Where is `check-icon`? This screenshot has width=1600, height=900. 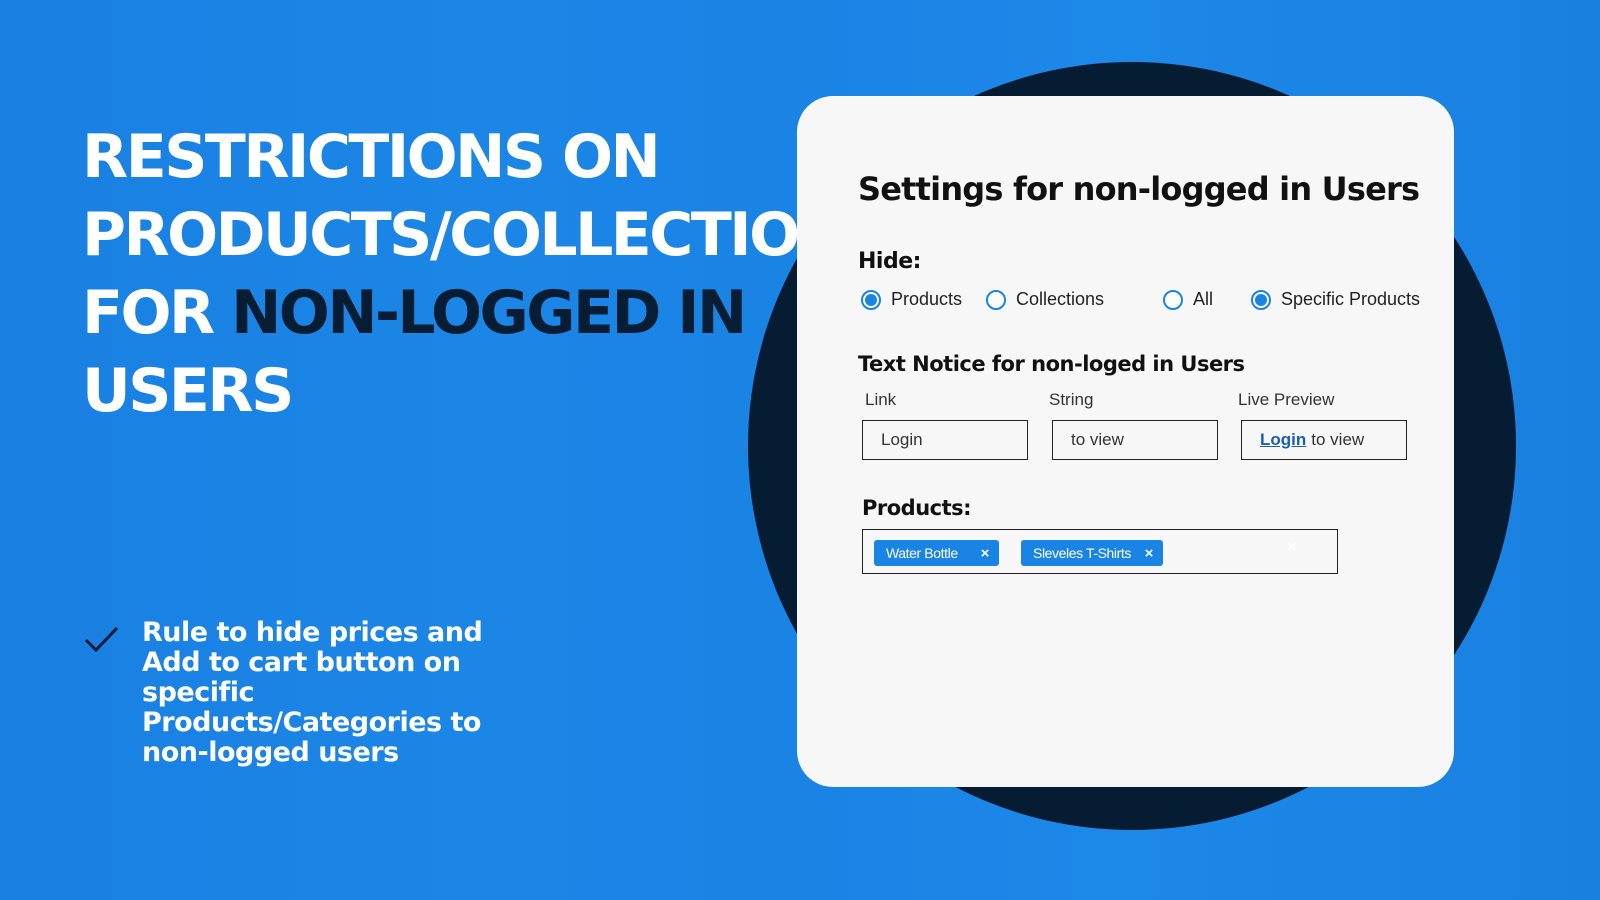
check-icon is located at coordinates (101, 639).